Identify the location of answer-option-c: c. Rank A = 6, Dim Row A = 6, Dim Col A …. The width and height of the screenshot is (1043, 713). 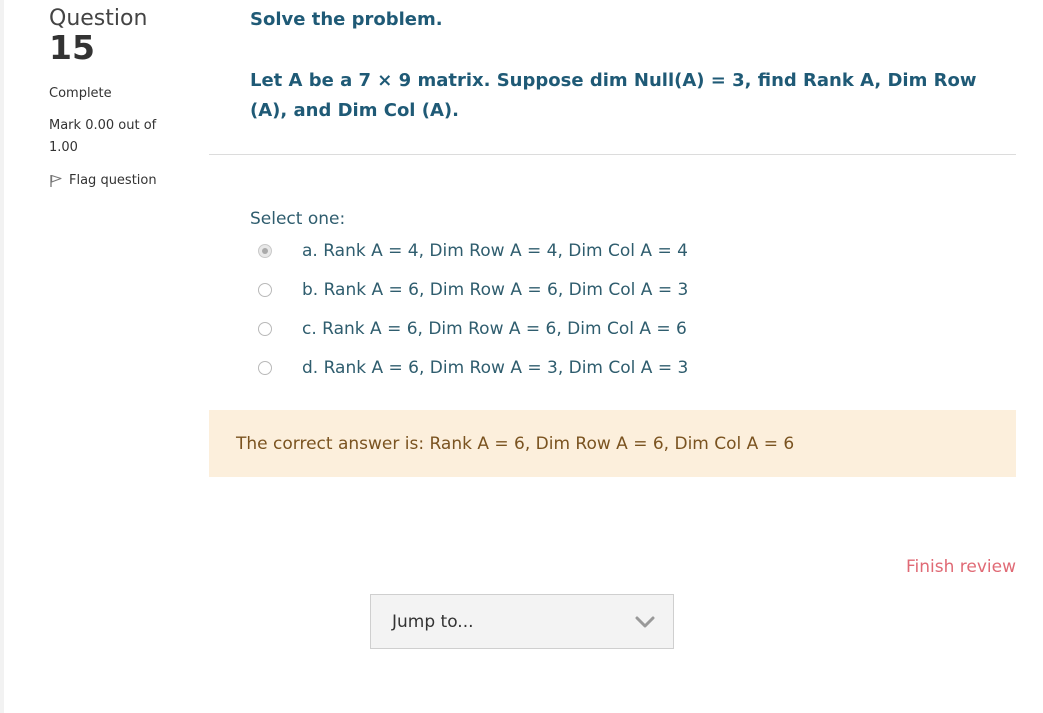
(630, 328).